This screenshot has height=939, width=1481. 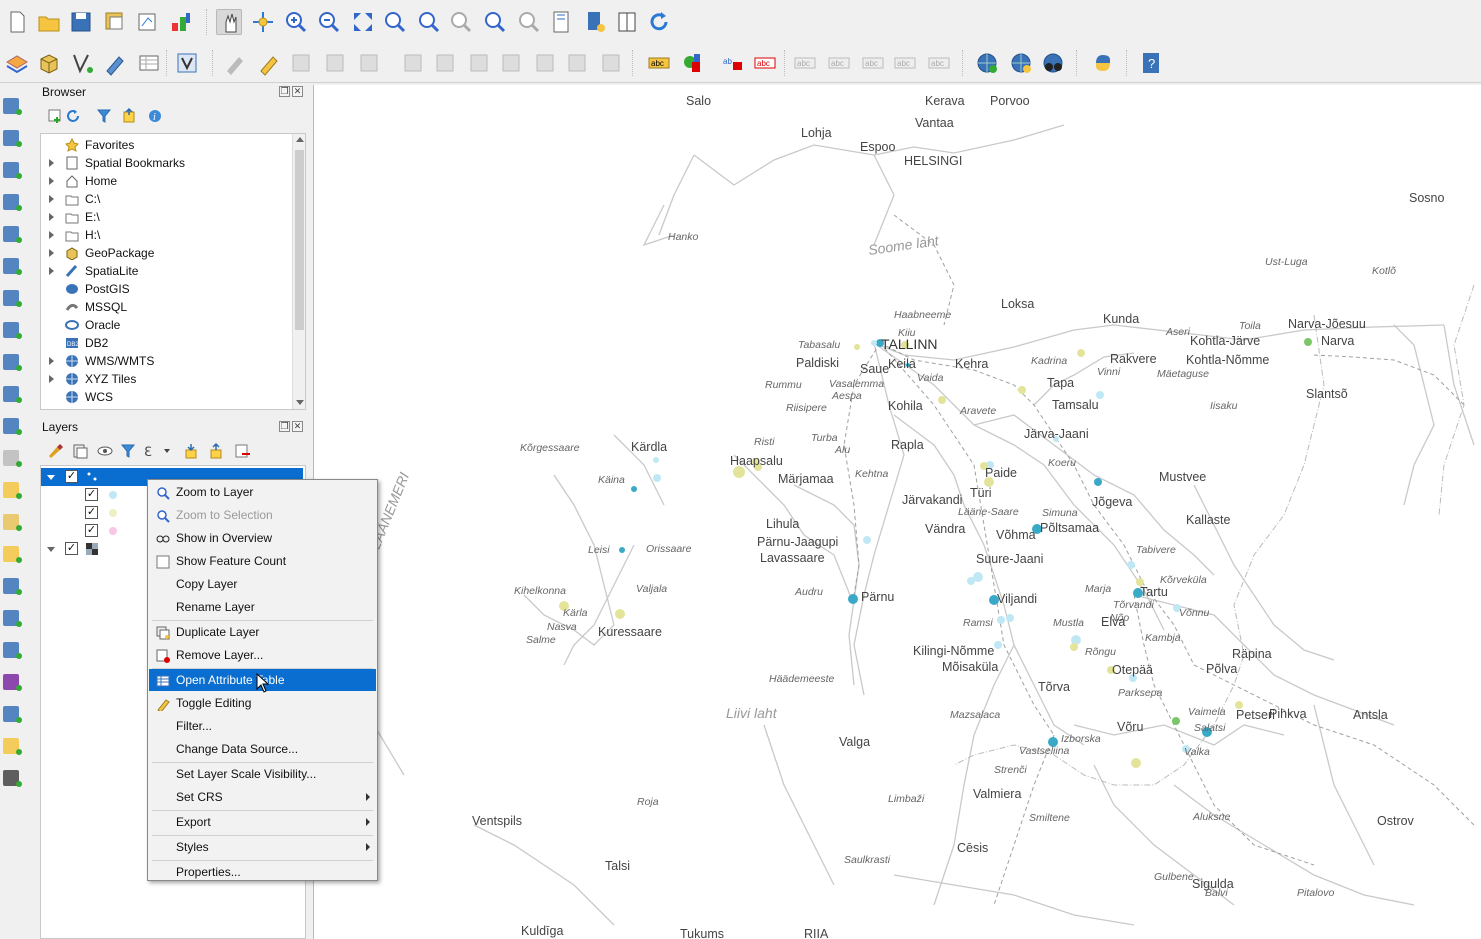 What do you see at coordinates (242, 451) in the screenshot?
I see `remove-layer-icon` at bounding box center [242, 451].